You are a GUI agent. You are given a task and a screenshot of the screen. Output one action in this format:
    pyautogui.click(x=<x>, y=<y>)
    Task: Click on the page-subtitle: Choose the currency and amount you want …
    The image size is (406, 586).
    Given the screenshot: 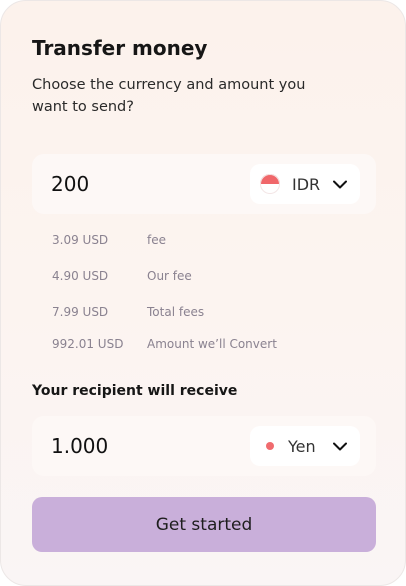 What is the action you would take?
    pyautogui.click(x=169, y=96)
    